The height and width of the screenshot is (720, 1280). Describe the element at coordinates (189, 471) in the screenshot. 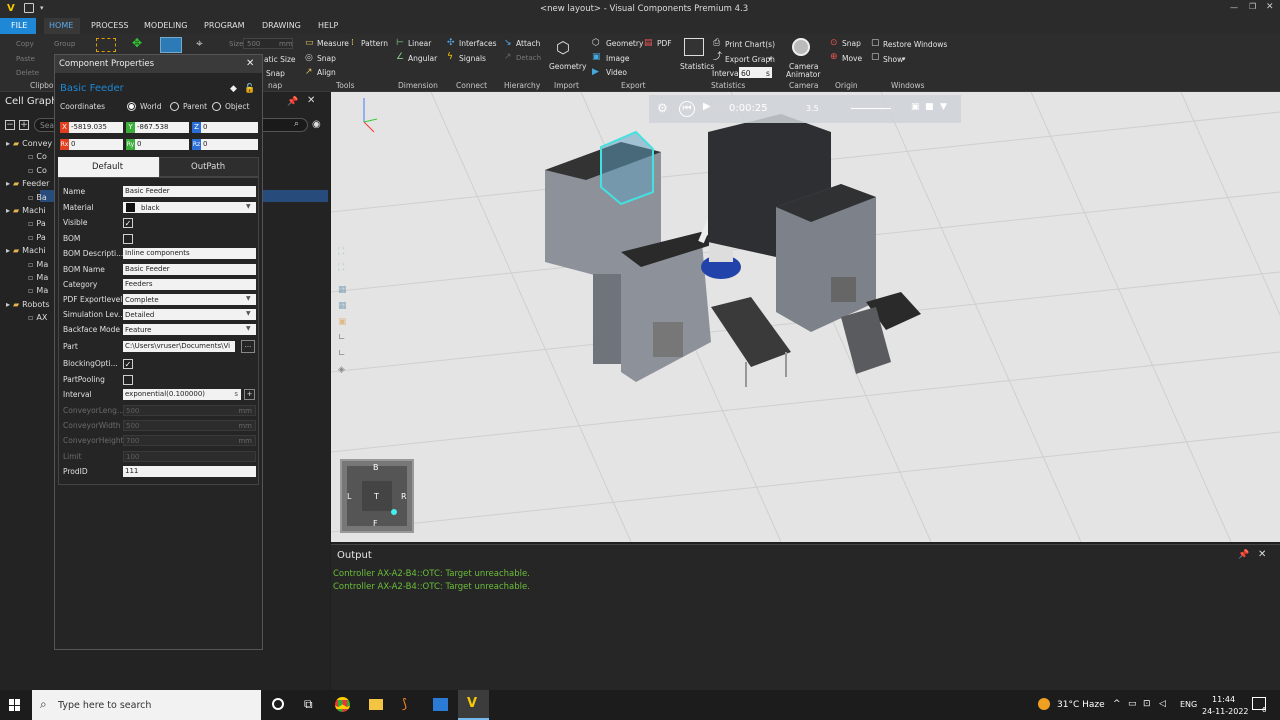

I see `prodid-input: 111` at that location.